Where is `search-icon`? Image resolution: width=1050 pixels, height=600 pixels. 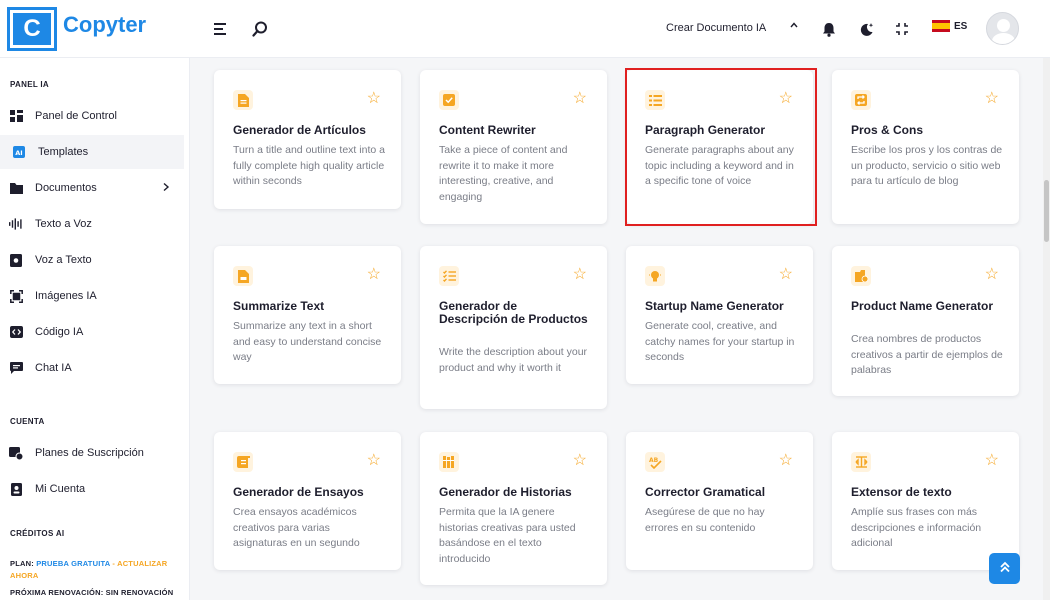 search-icon is located at coordinates (260, 29).